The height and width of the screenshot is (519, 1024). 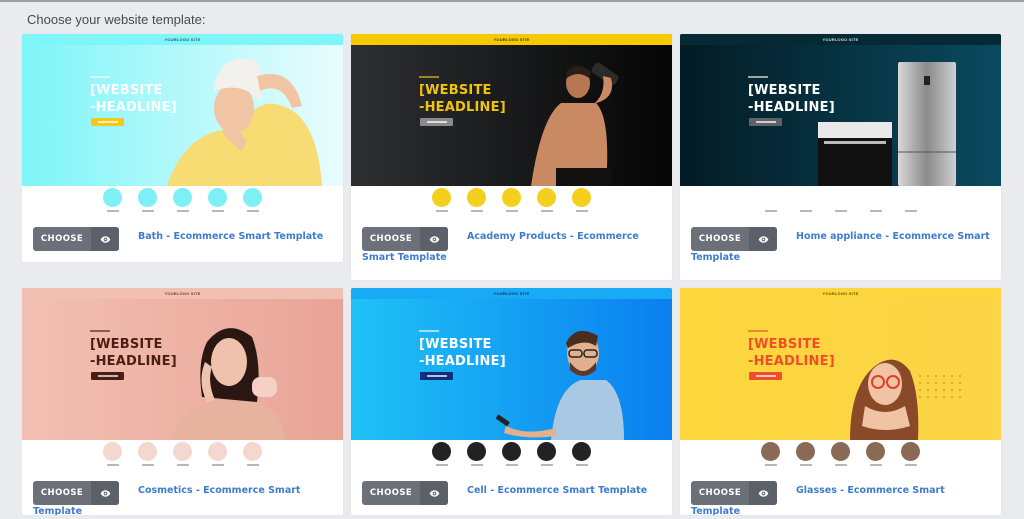 What do you see at coordinates (512, 490) in the screenshot?
I see `template-title-link: Cell - Ecommerce Smart Template` at bounding box center [512, 490].